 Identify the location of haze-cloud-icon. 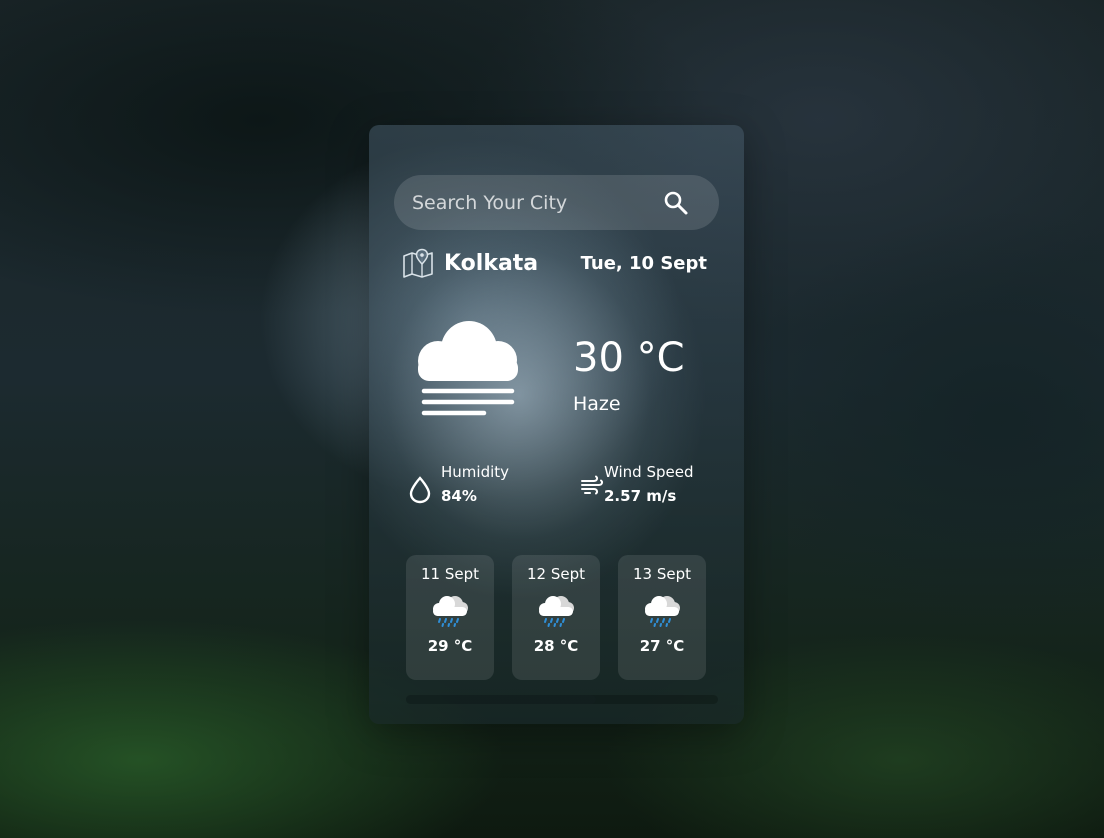
(468, 368).